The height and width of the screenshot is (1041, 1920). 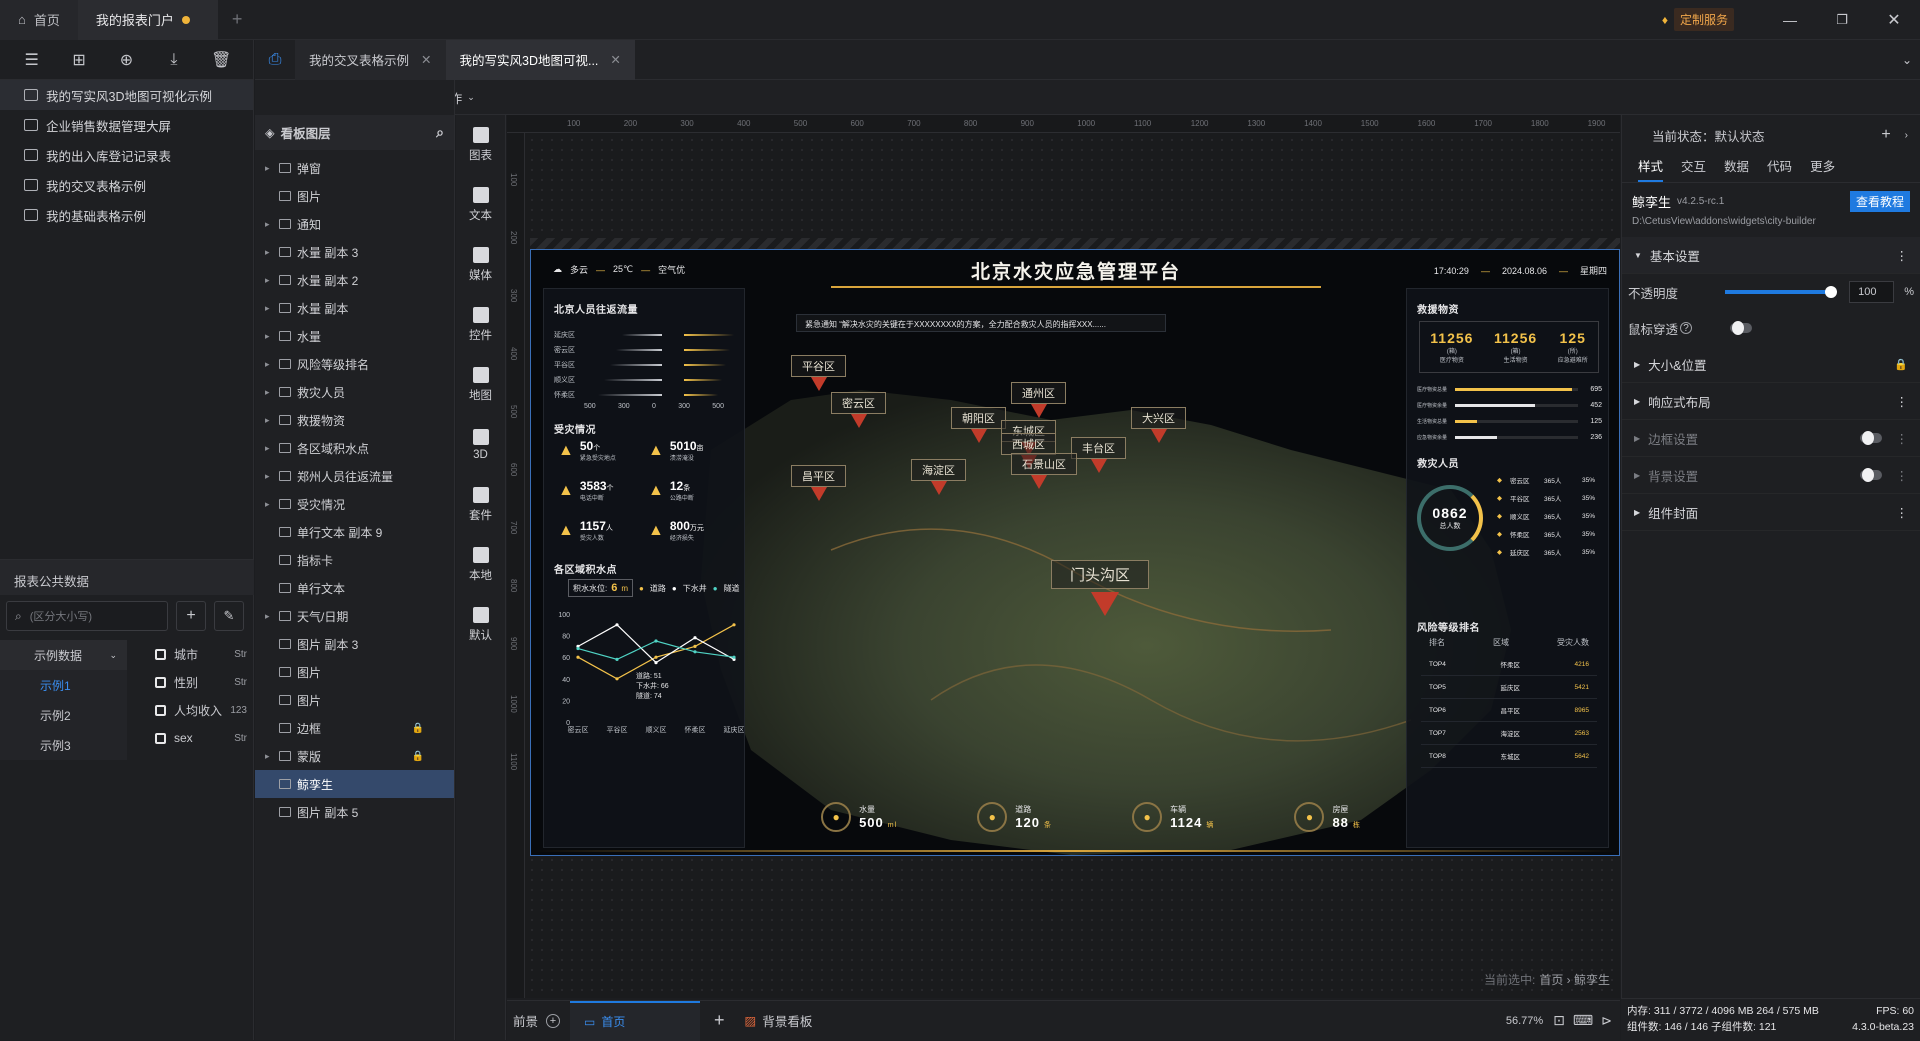 What do you see at coordinates (126, 155) in the screenshot?
I see `project-item: 我的出入库登记记录表` at bounding box center [126, 155].